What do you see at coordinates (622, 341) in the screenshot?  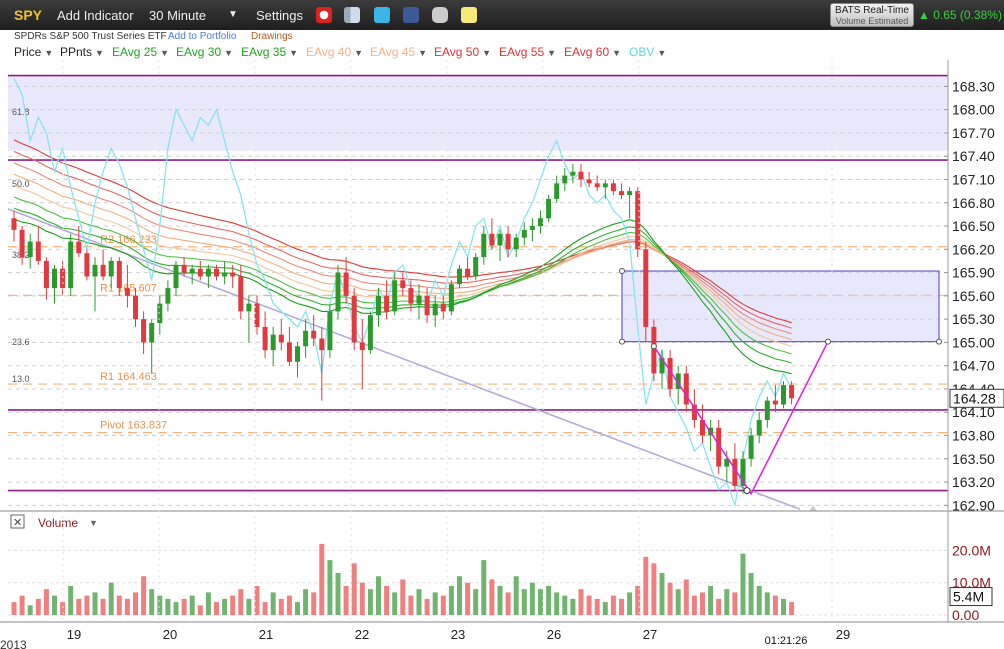 I see `box-handle` at bounding box center [622, 341].